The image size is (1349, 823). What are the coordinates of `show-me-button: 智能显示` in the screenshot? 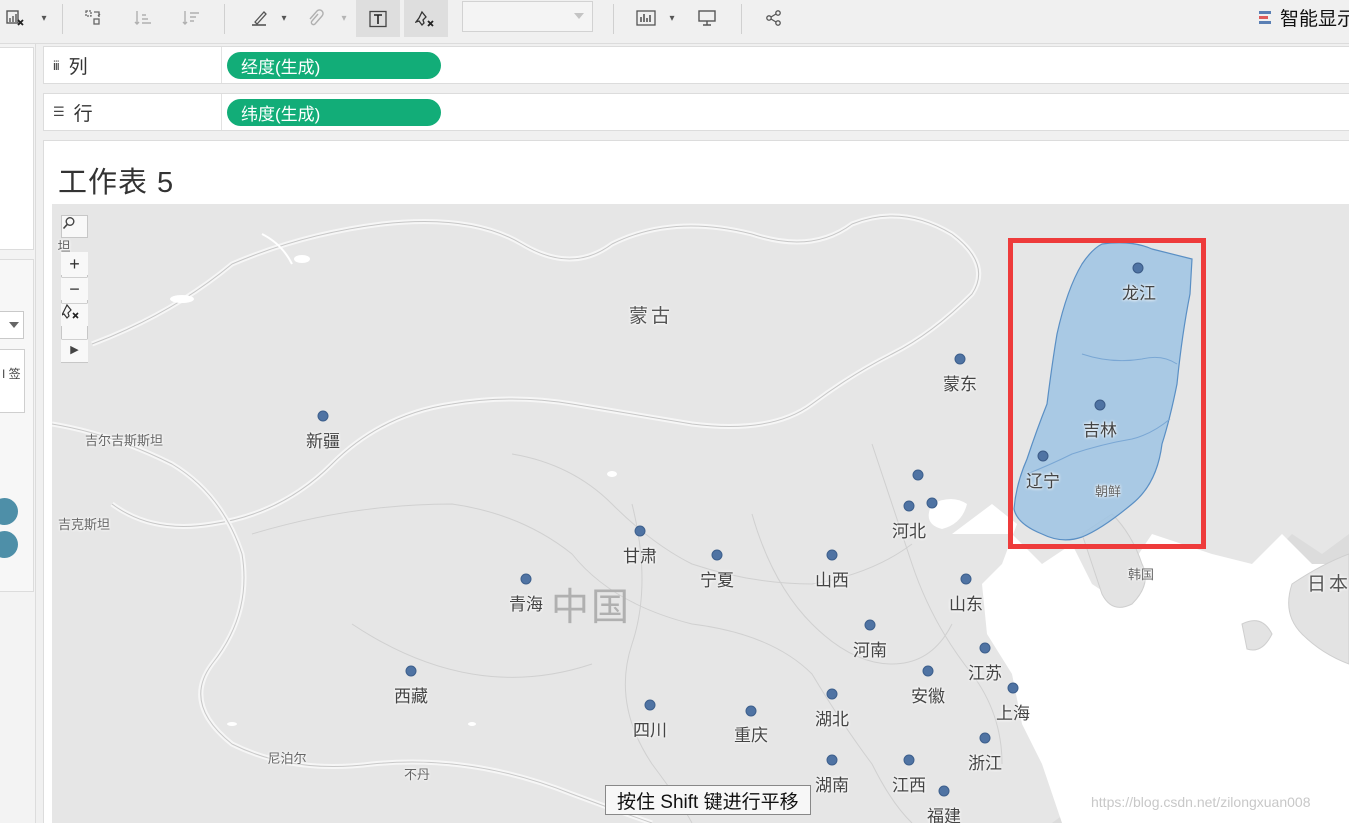 It's located at (1304, 17).